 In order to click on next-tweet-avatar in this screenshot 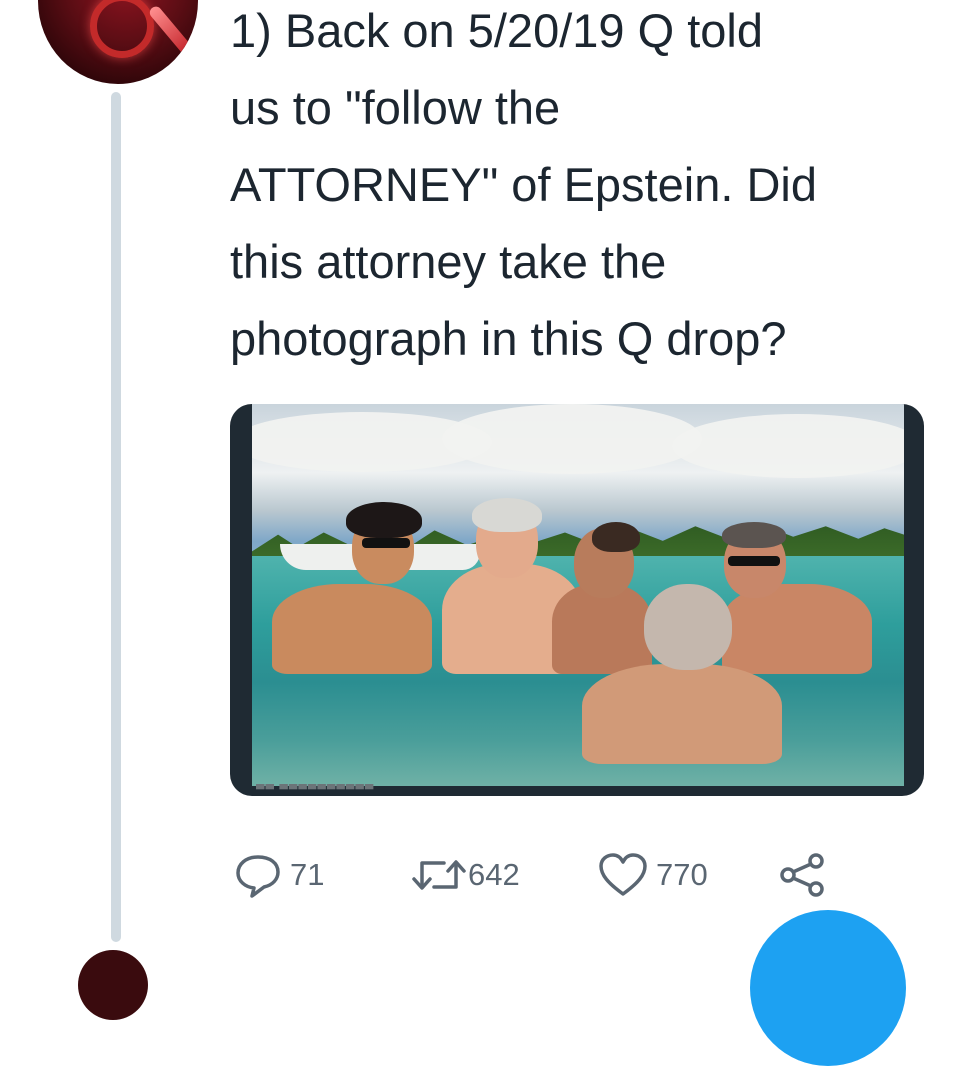, I will do `click(113, 985)`.